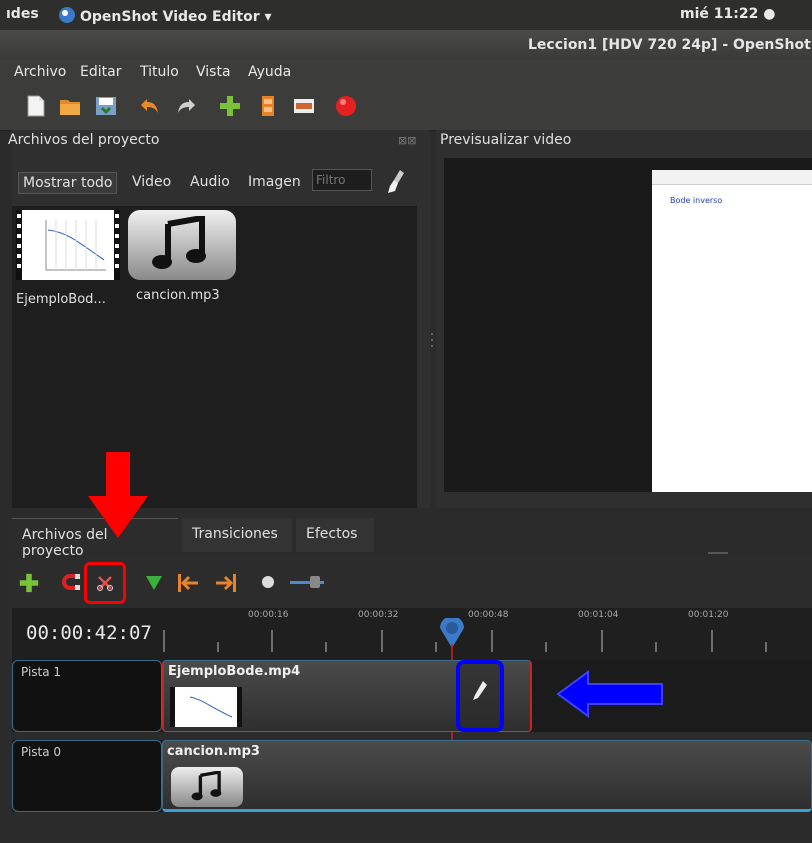  What do you see at coordinates (268, 615) in the screenshot?
I see `ruler-label: 00:00:16` at bounding box center [268, 615].